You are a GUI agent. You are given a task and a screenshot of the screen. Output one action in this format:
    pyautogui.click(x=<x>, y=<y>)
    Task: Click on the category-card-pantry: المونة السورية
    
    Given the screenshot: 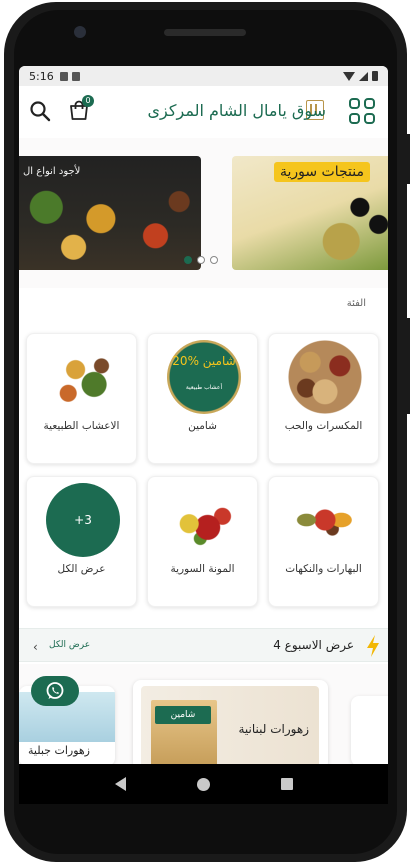 What is the action you would take?
    pyautogui.click(x=202, y=541)
    